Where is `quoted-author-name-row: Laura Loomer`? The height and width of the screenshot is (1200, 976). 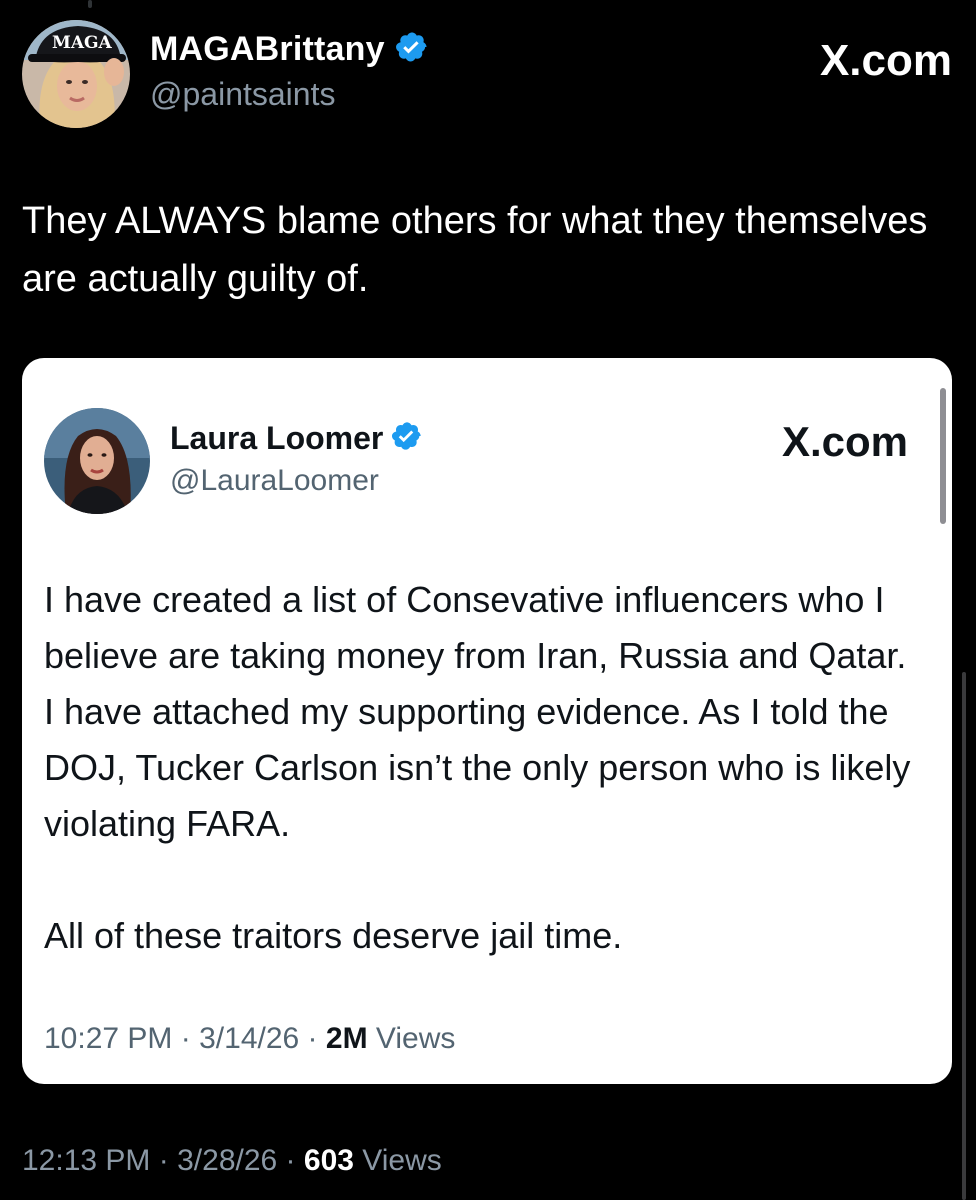
quoted-author-name-row: Laura Loomer is located at coordinates (296, 438).